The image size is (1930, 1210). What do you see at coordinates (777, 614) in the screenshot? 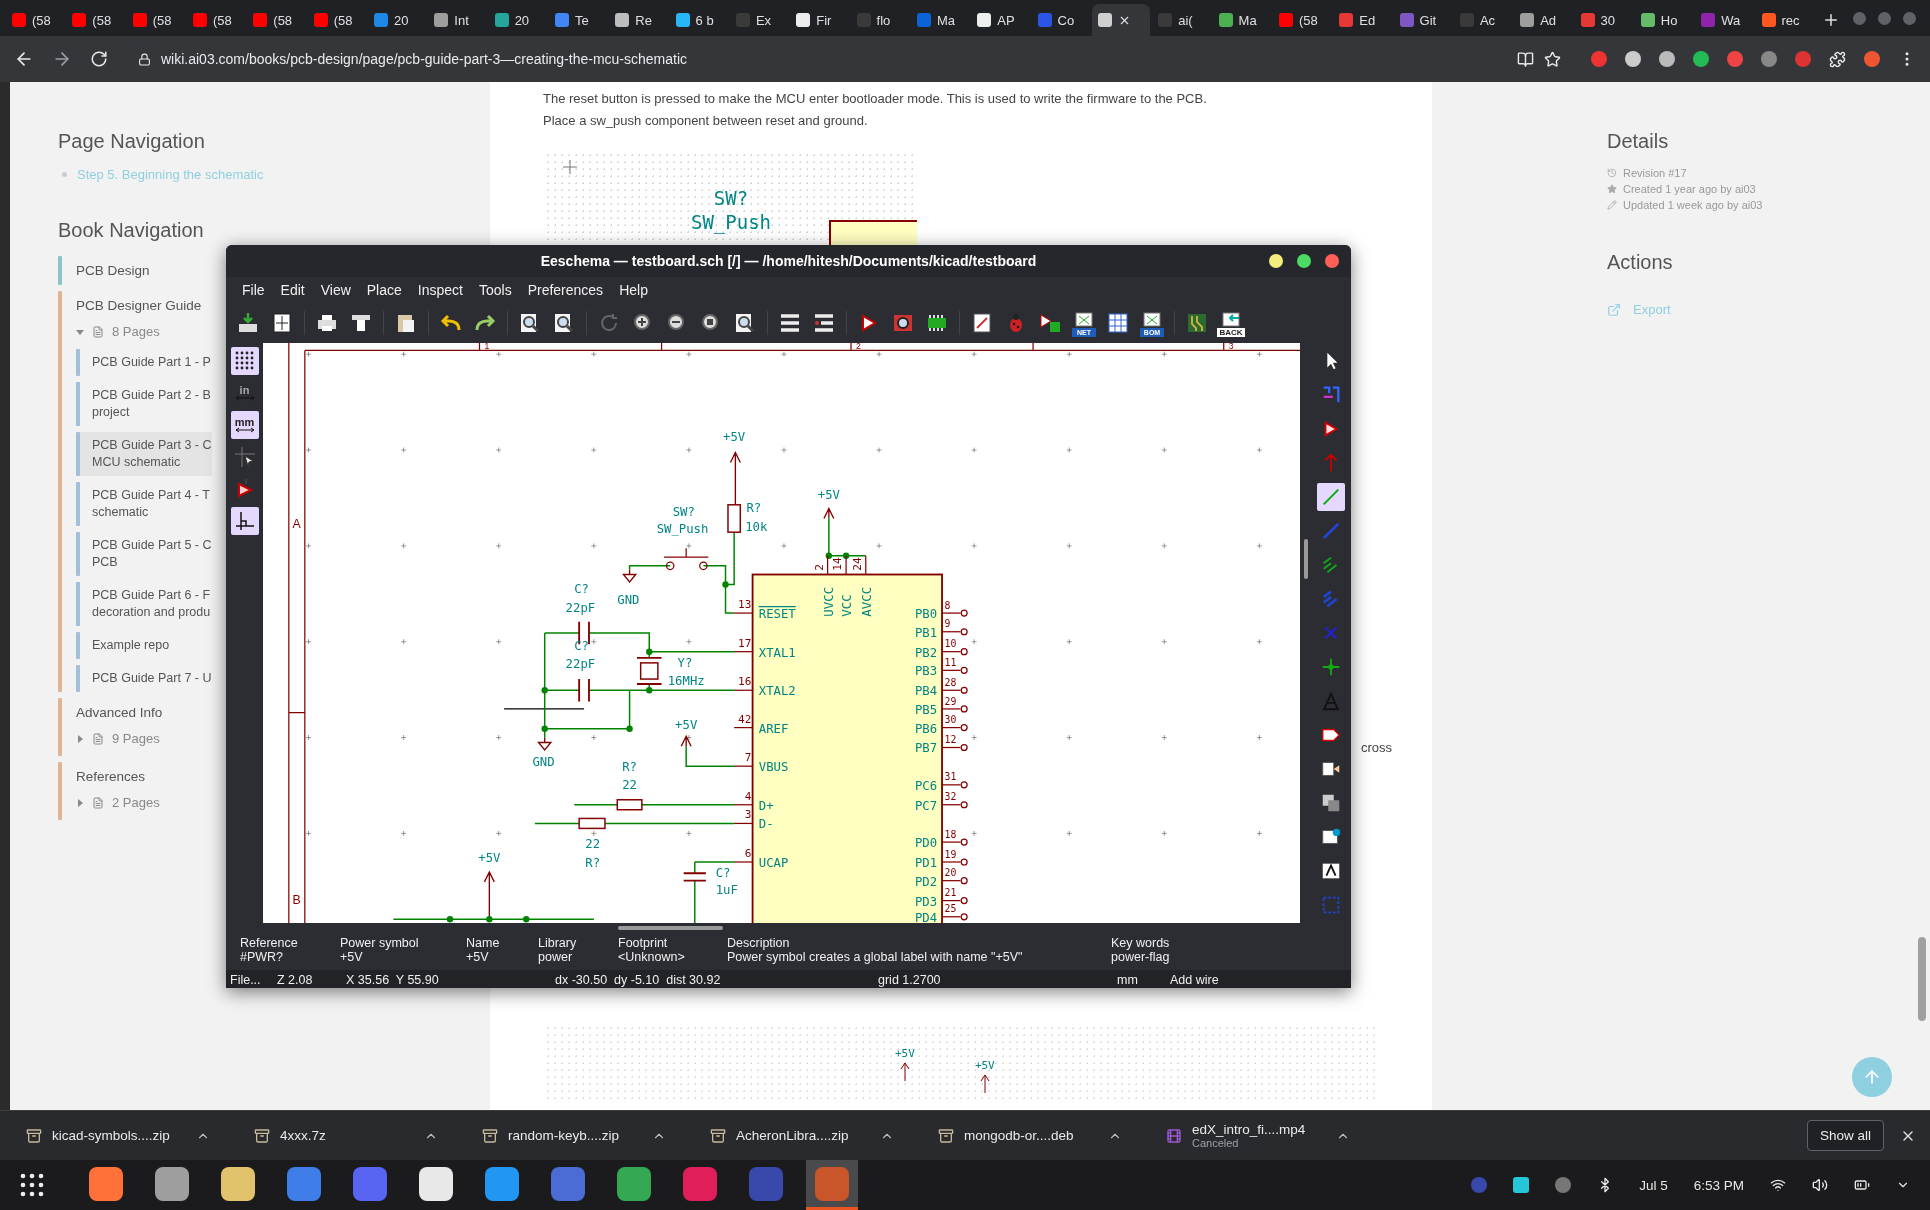
I see `pin-name: RESET` at bounding box center [777, 614].